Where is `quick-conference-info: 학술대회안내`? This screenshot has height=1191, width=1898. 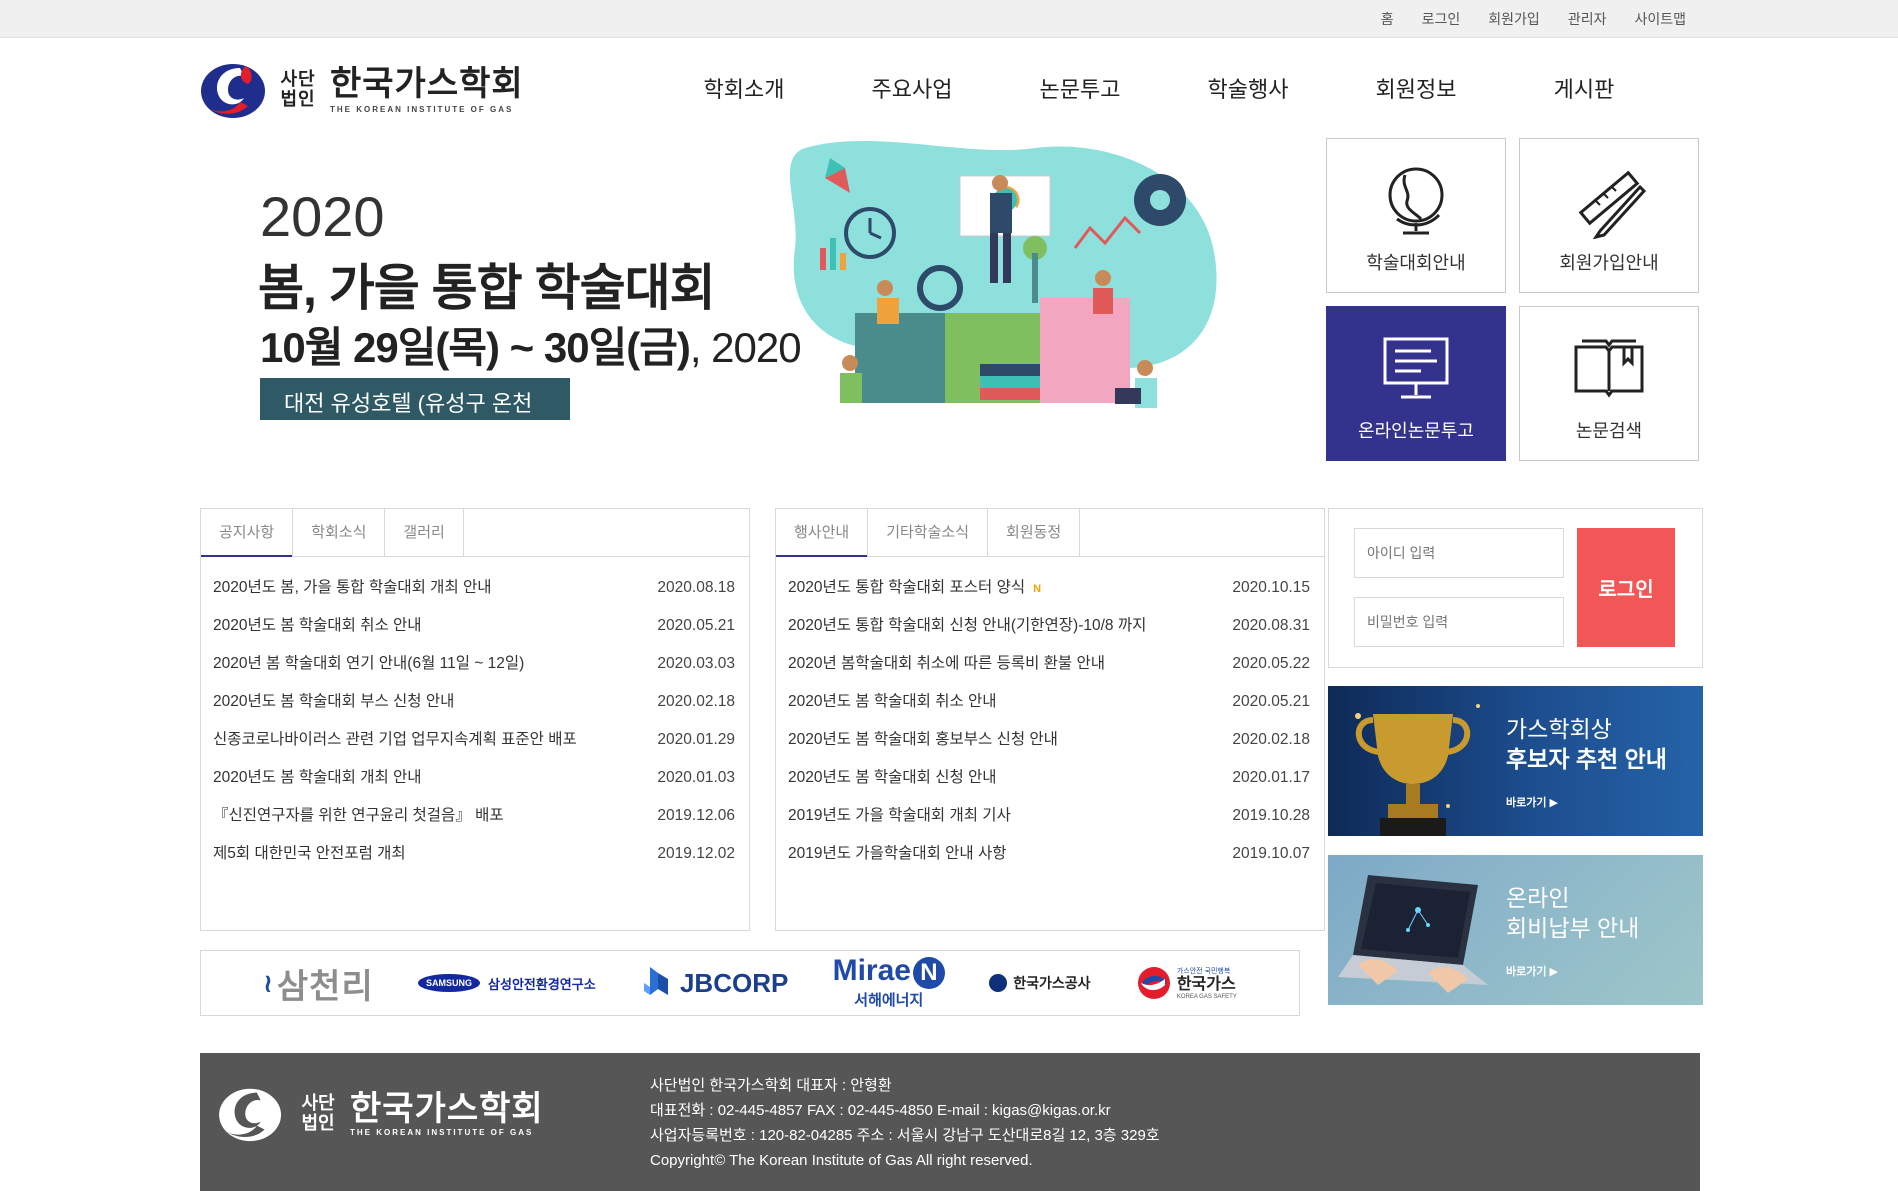
quick-conference-info: 학술대회안내 is located at coordinates (1416, 215).